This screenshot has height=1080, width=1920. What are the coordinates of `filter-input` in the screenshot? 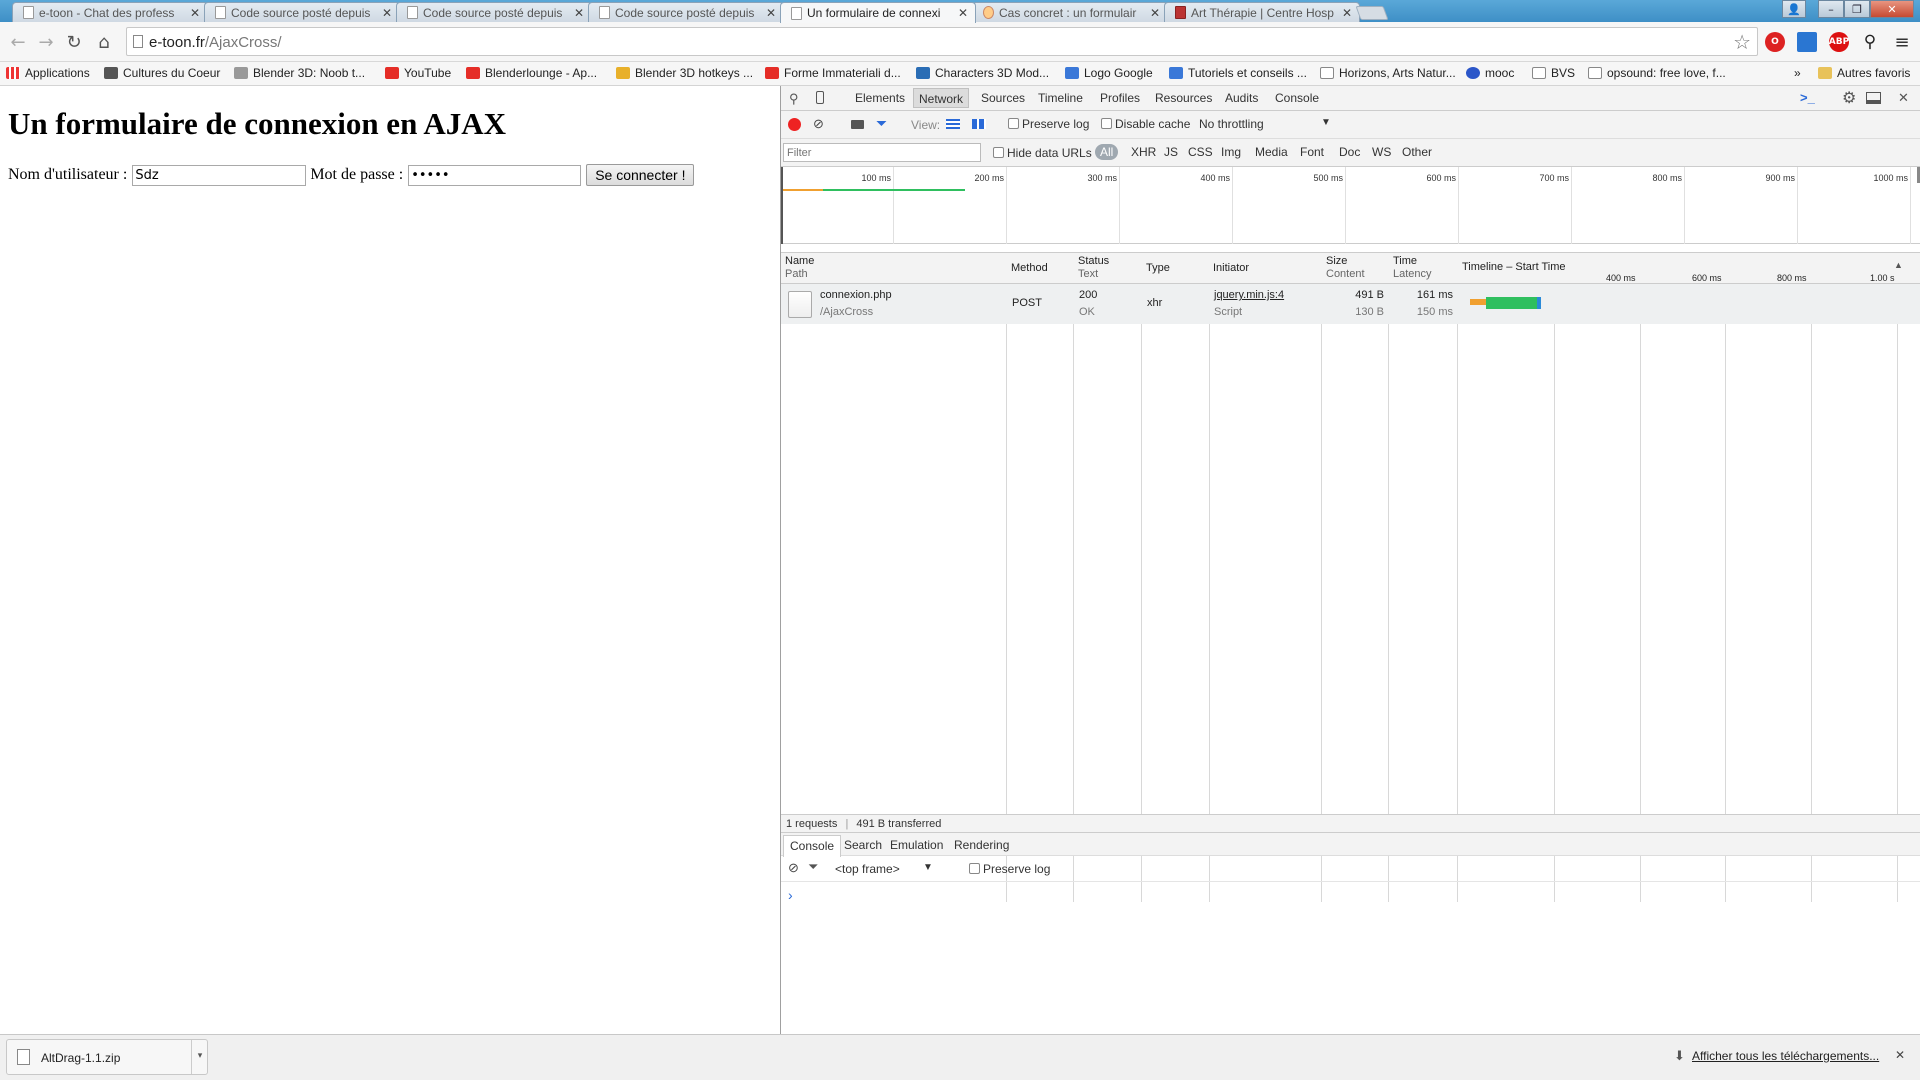 It's located at (882, 152).